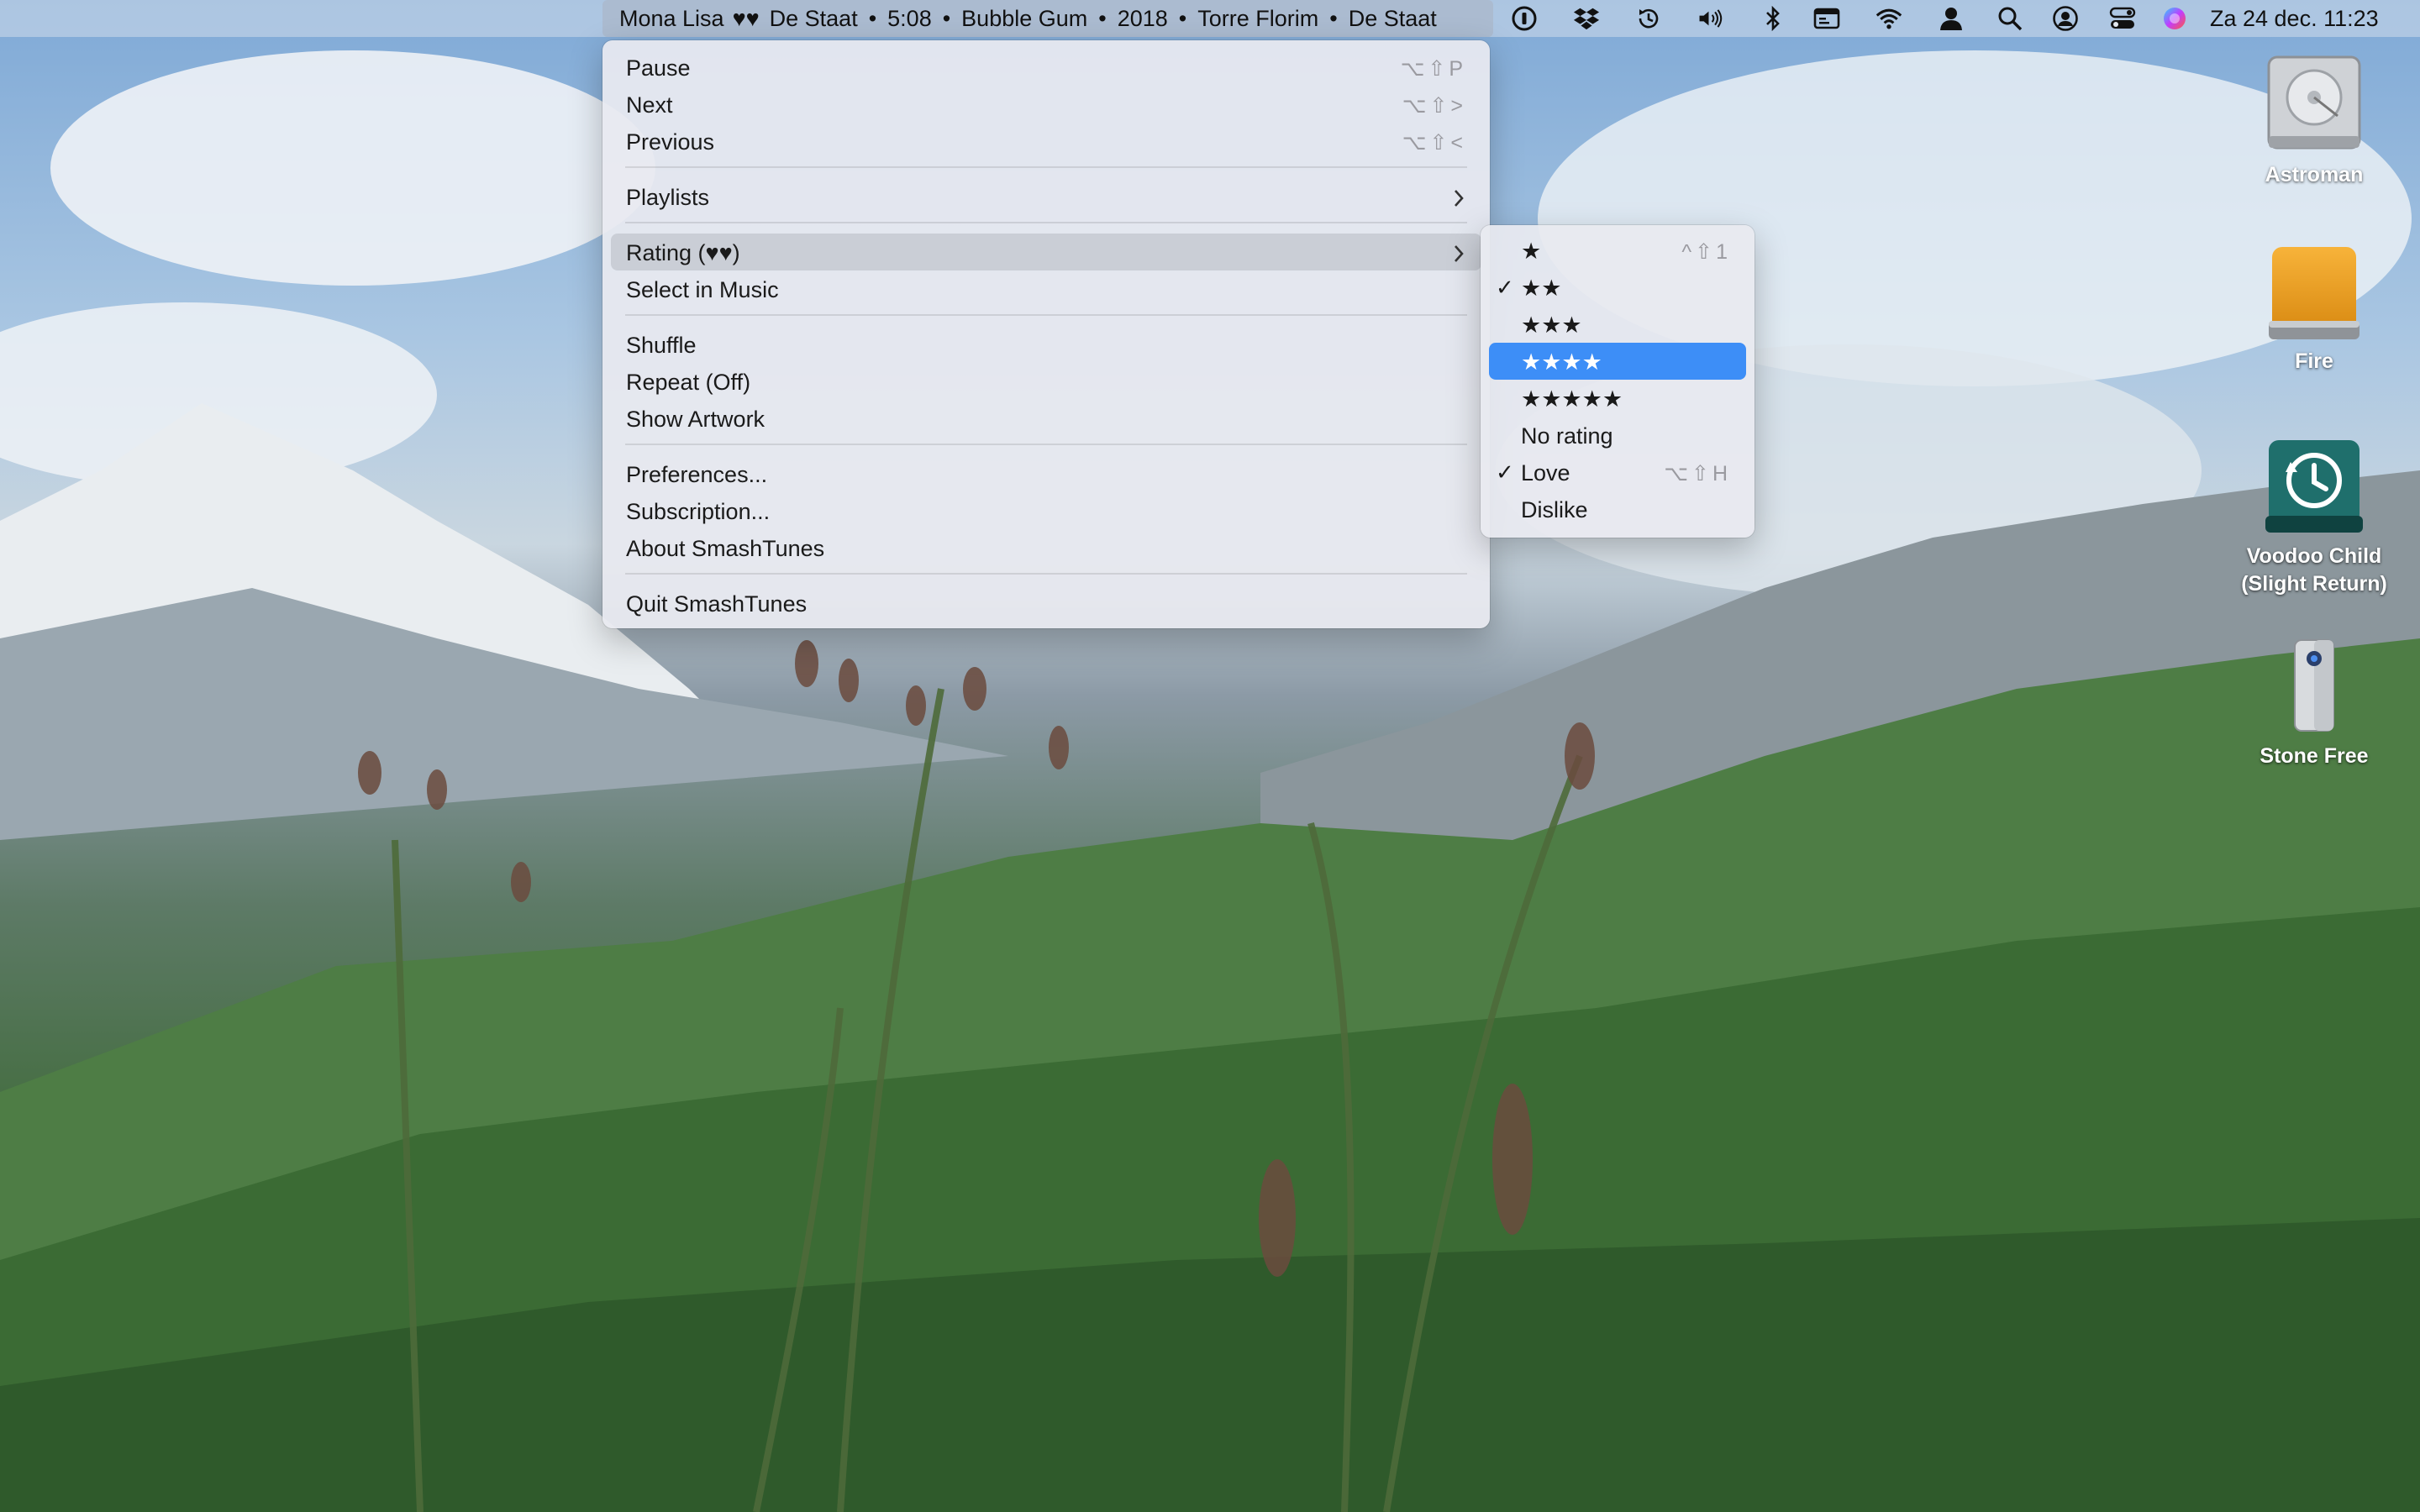 This screenshot has height=1512, width=2420. Describe the element at coordinates (1567, 436) in the screenshot. I see `menu-item-label: No rating` at that location.